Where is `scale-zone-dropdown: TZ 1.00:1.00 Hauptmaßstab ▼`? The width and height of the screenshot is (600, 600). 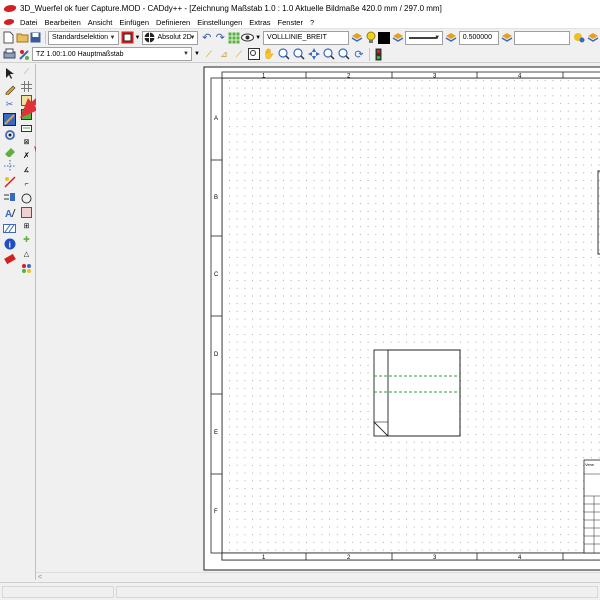
scale-zone-dropdown: TZ 1.00:1.00 Hauptmaßstab ▼ is located at coordinates (112, 54).